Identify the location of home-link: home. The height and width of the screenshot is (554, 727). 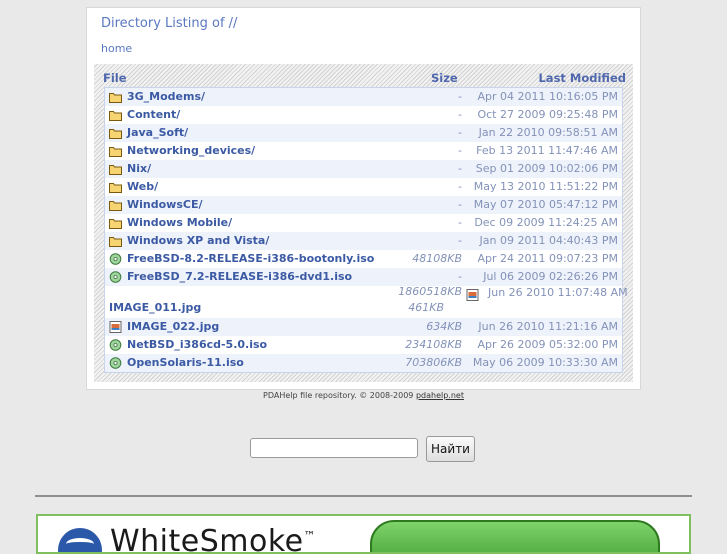
(116, 48).